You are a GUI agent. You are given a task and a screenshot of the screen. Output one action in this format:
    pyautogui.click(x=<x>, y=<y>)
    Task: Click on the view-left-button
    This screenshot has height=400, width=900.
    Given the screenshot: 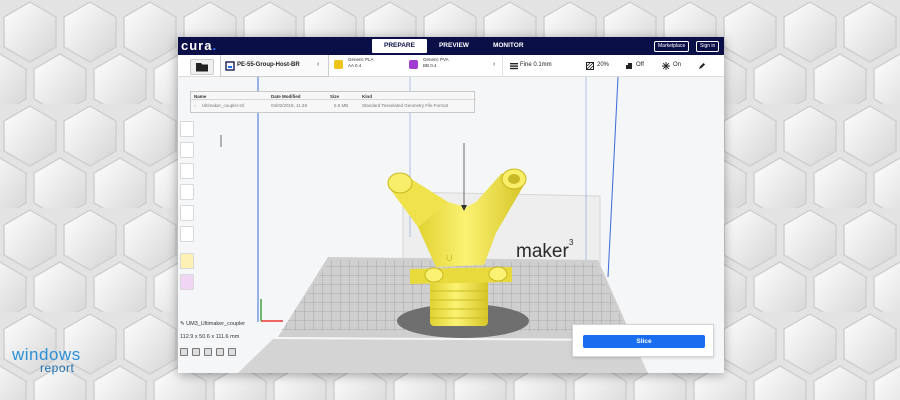 What is the action you would take?
    pyautogui.click(x=220, y=352)
    